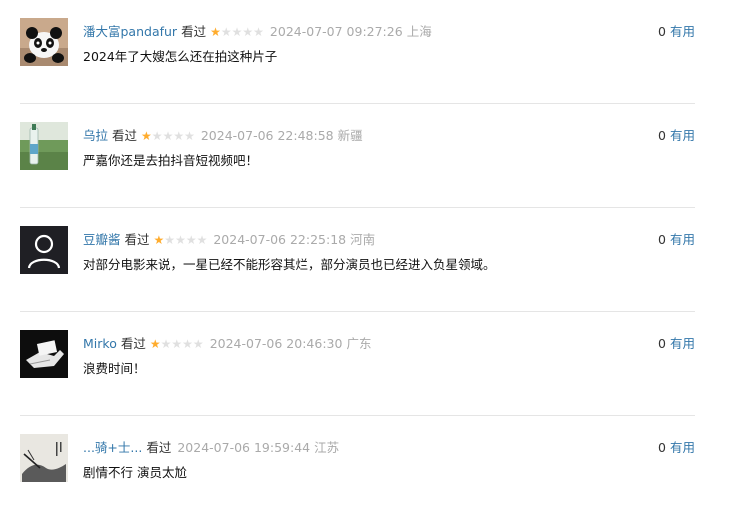 Image resolution: width=733 pixels, height=520 pixels. Describe the element at coordinates (135, 472) in the screenshot. I see `comment-text: 剧情不行 演员太尬` at that location.